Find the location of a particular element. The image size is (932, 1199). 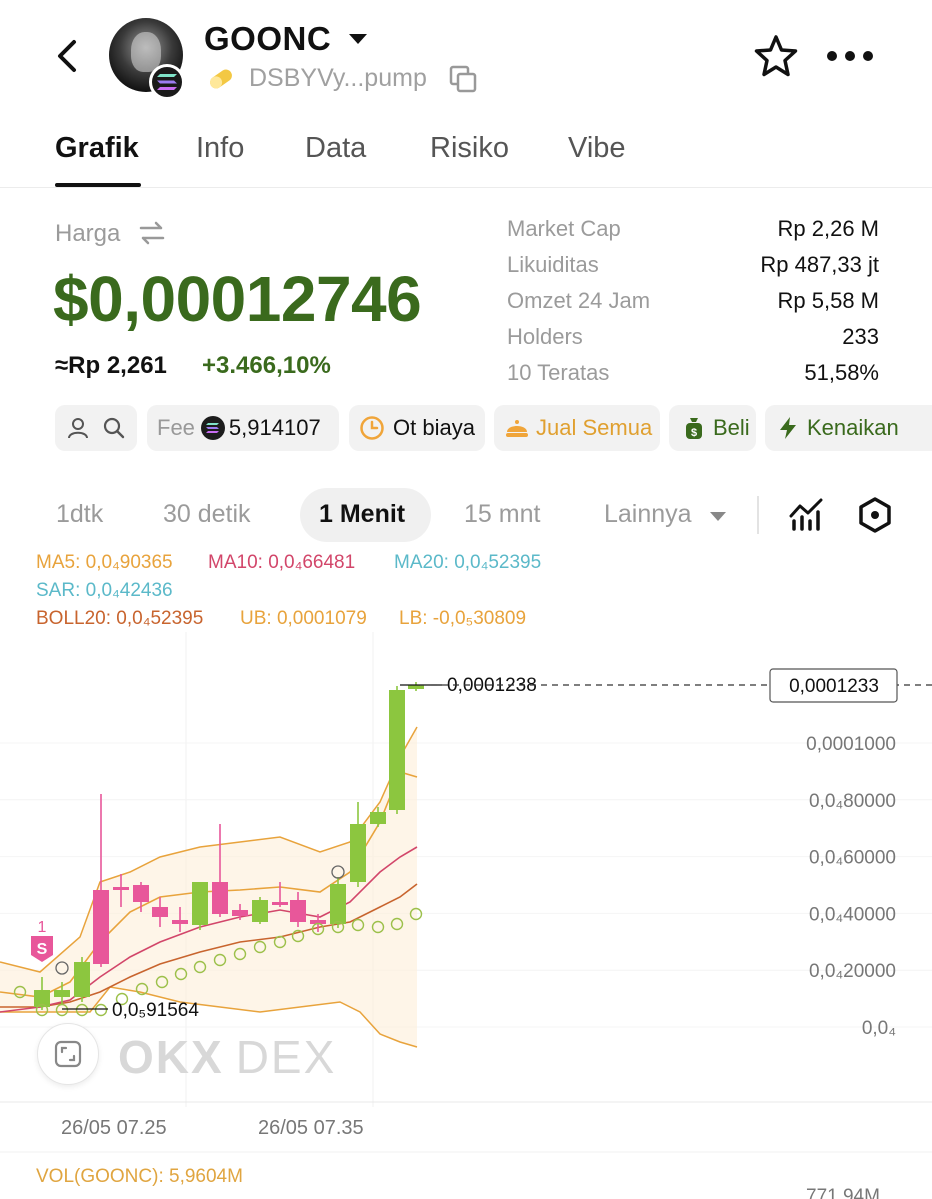

tab-risiko: Risiko is located at coordinates (469, 148).